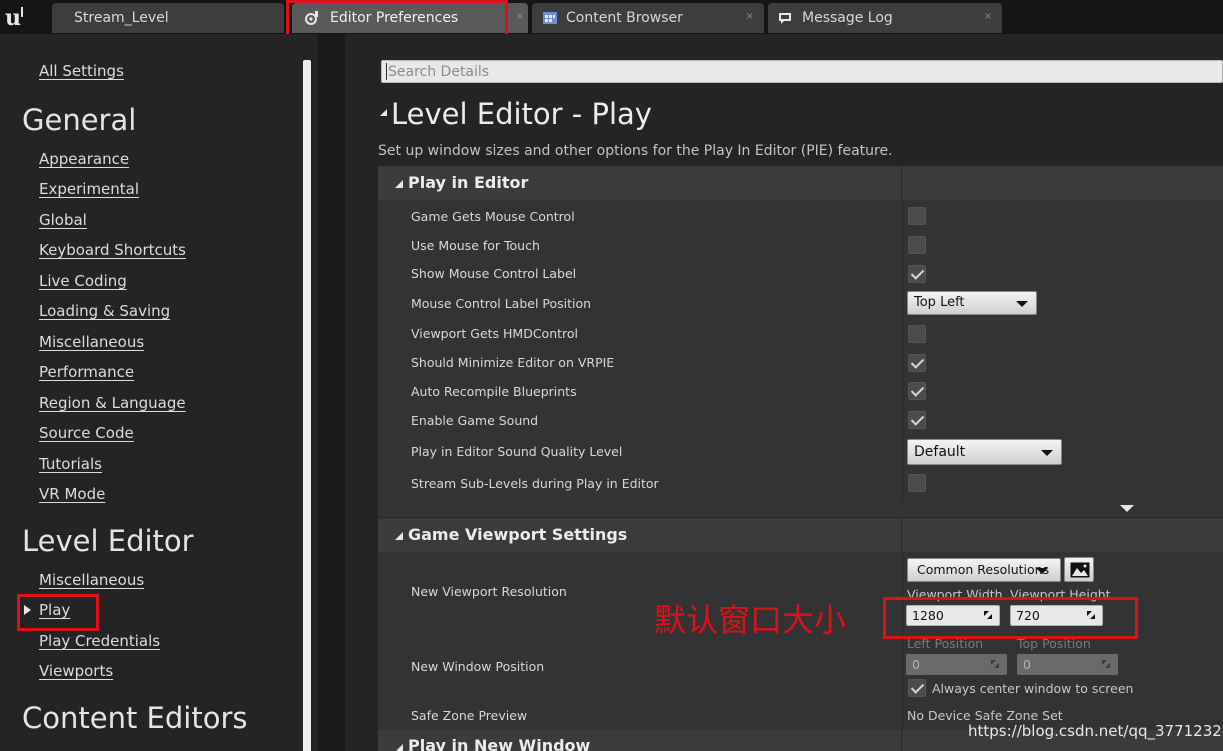 This screenshot has width=1223, height=751. What do you see at coordinates (518, 534) in the screenshot?
I see `category-label: Game Viewport Settings` at bounding box center [518, 534].